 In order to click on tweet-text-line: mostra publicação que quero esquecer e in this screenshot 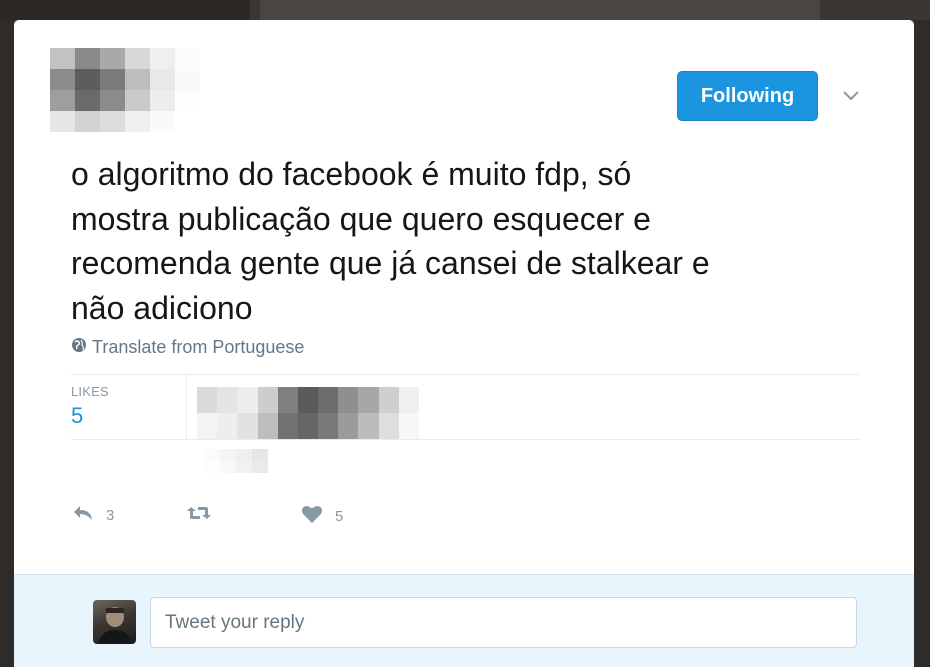, I will do `click(361, 218)`.